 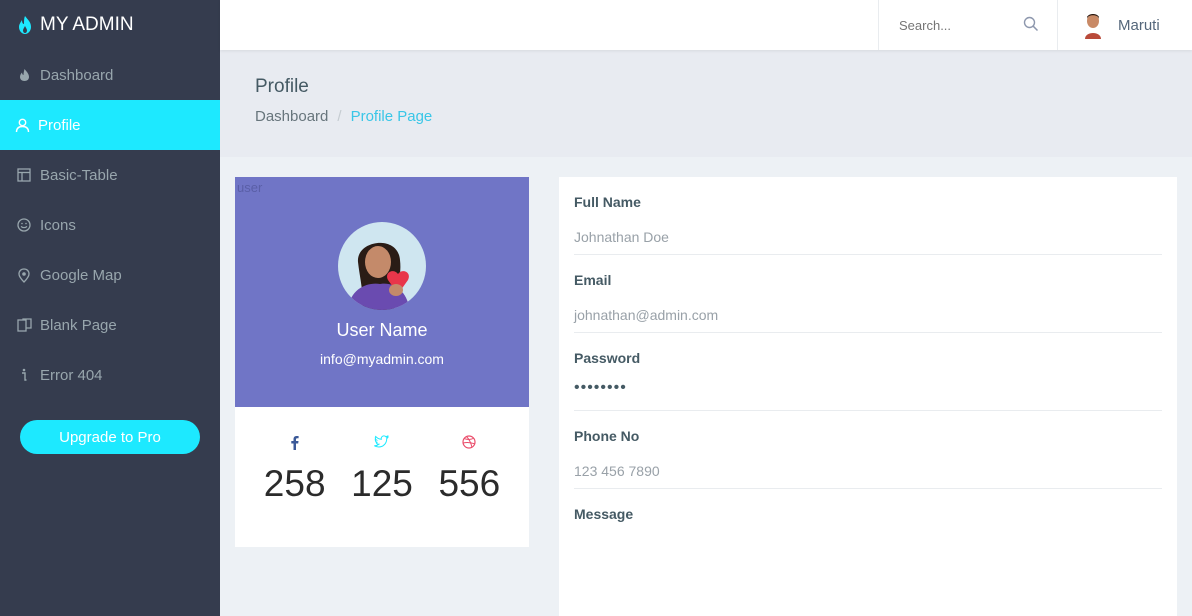 What do you see at coordinates (868, 450) in the screenshot?
I see `phone-field: Phone No 123 456 7890` at bounding box center [868, 450].